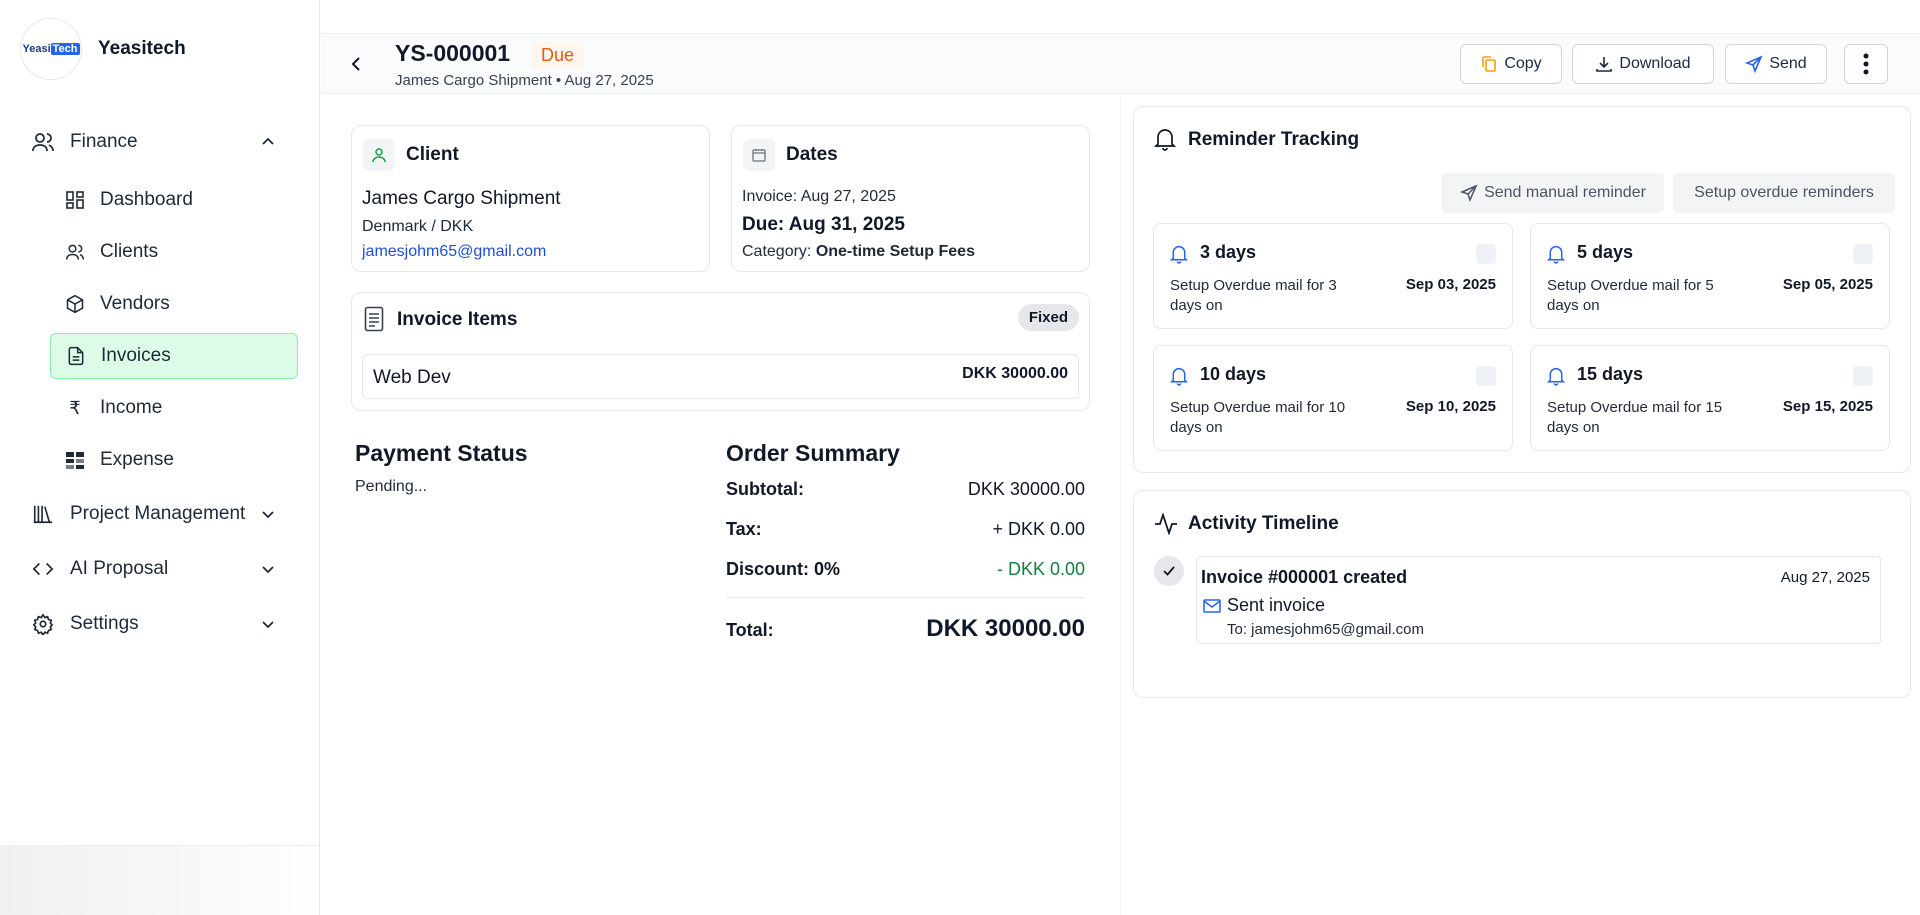 This screenshot has height=915, width=1920. I want to click on library-icon, so click(43, 514).